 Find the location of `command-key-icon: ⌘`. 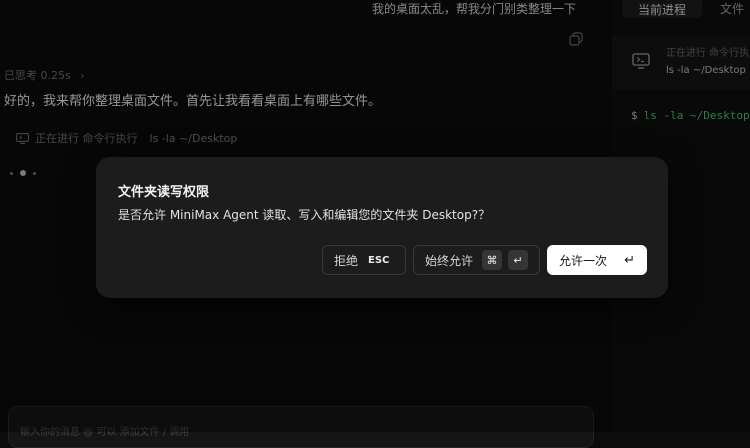

command-key-icon: ⌘ is located at coordinates (492, 260).